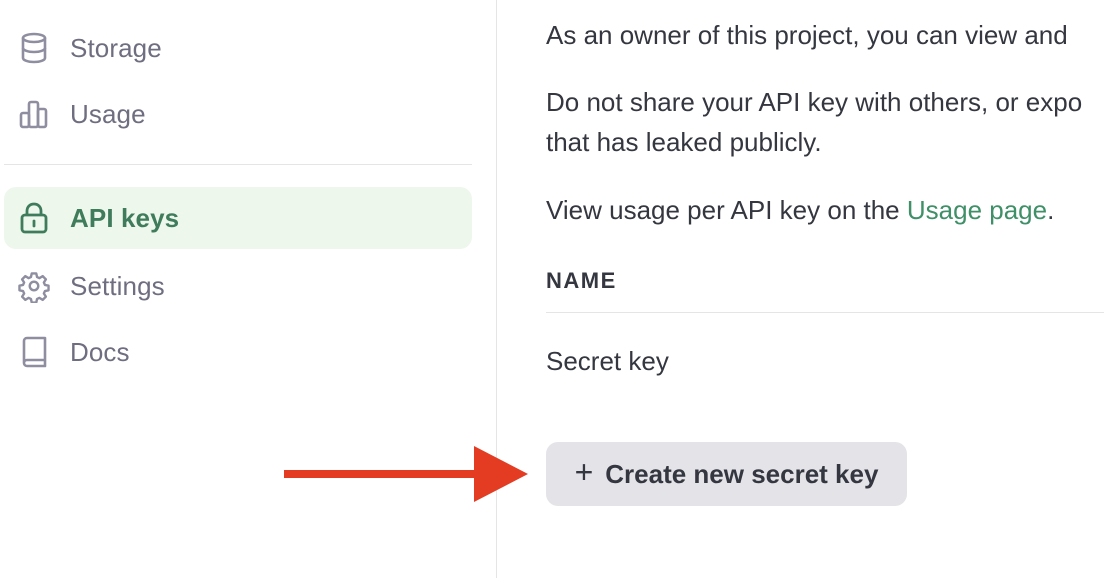  Describe the element at coordinates (117, 285) in the screenshot. I see `sidebar-item-label: Settings` at that location.